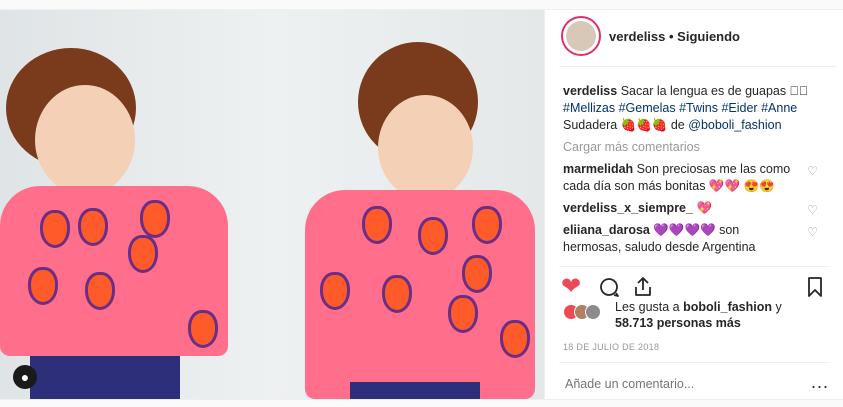  I want to click on user-tag-icon: ●, so click(25, 377).